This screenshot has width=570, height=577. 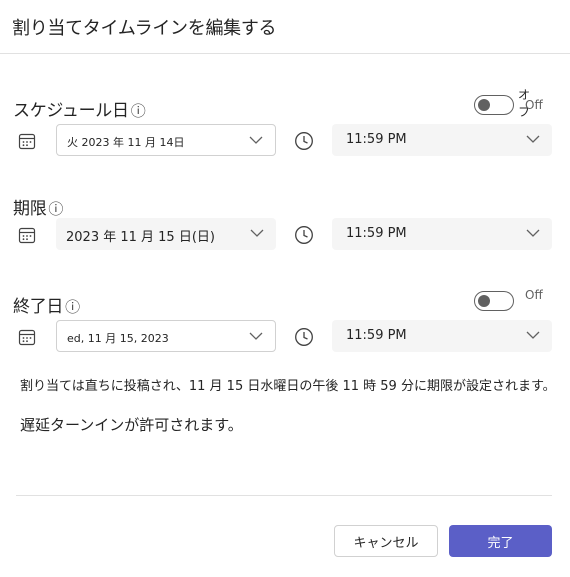 What do you see at coordinates (494, 301) in the screenshot?
I see `close-toggle` at bounding box center [494, 301].